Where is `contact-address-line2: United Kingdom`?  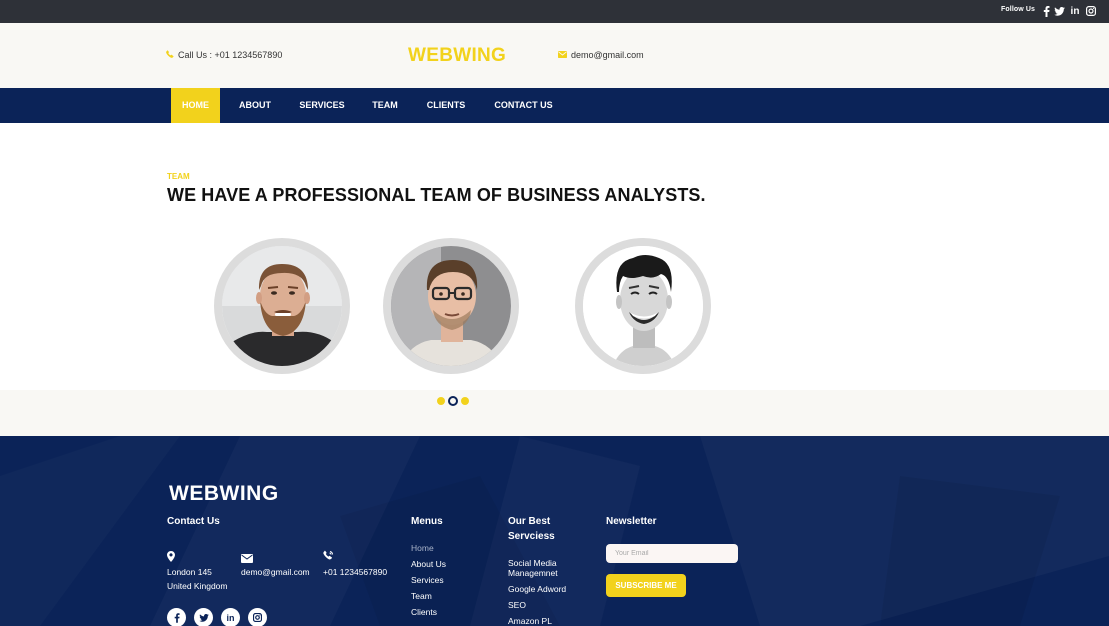 contact-address-line2: United Kingdom is located at coordinates (197, 586).